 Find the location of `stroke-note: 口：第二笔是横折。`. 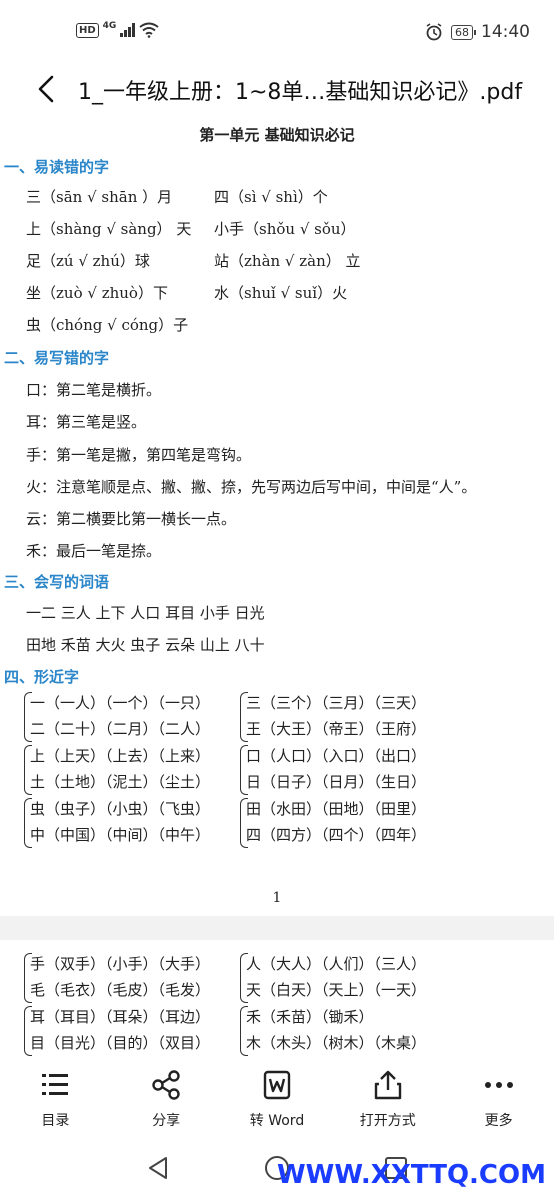

stroke-note: 口：第二笔是横折。 is located at coordinates (94, 390).